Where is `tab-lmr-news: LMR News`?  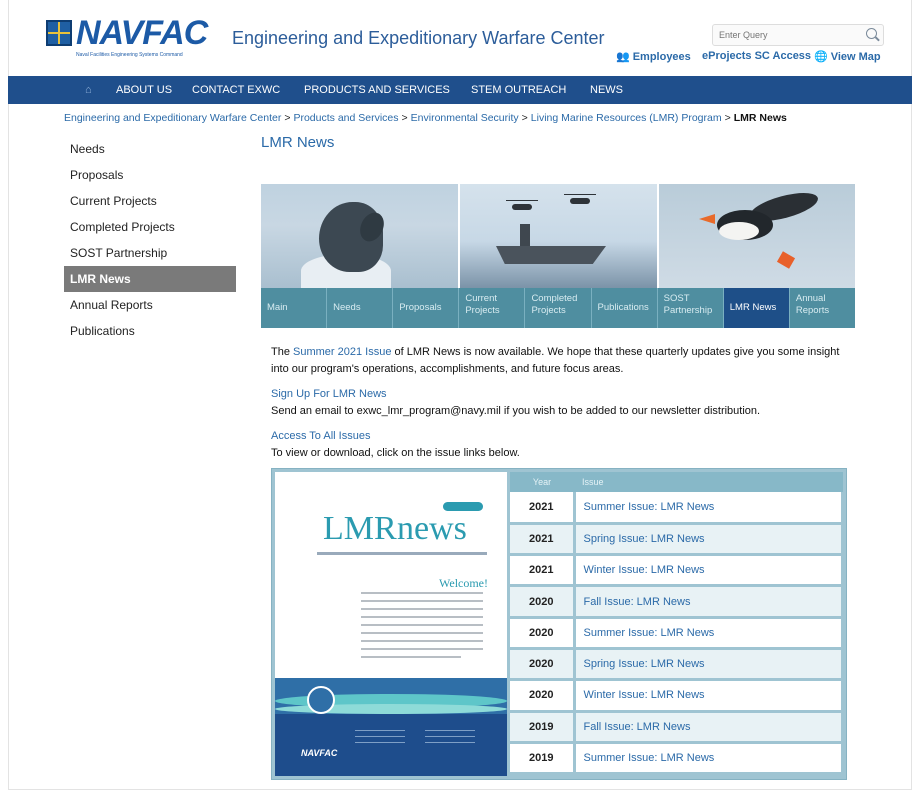 tab-lmr-news: LMR News is located at coordinates (756, 308).